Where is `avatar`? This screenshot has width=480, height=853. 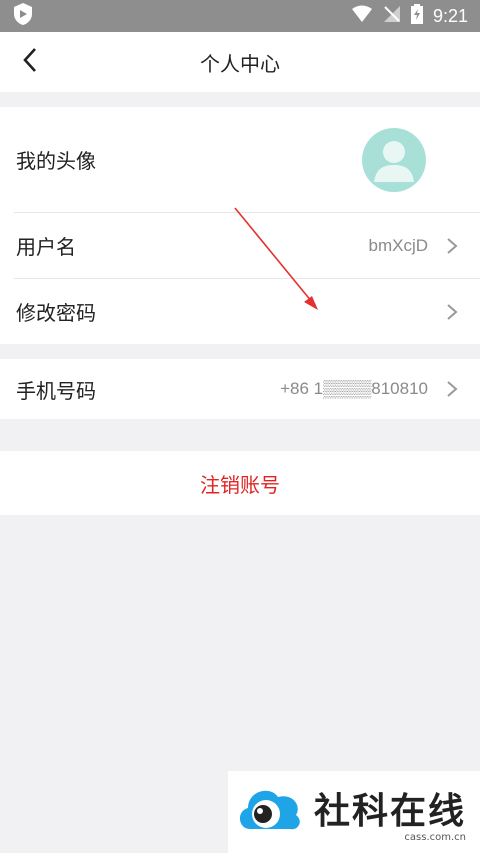
avatar is located at coordinates (394, 159).